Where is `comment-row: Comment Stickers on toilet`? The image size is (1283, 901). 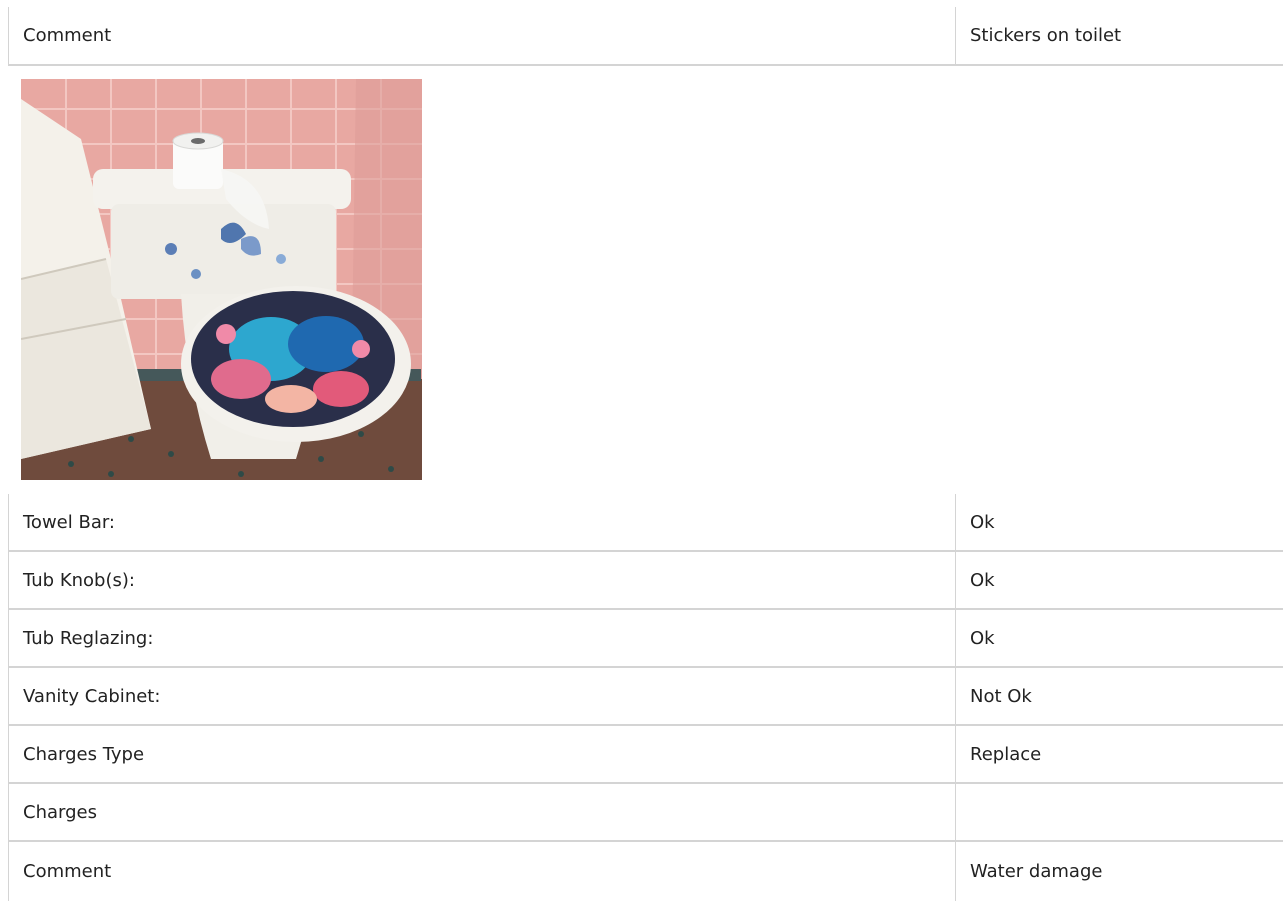 comment-row: Comment Stickers on toilet is located at coordinates (645, 36).